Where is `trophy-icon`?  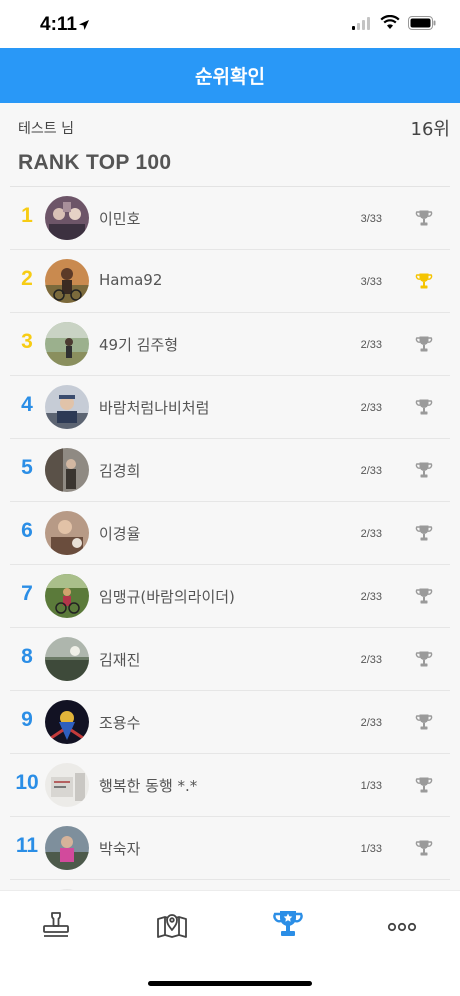 trophy-icon is located at coordinates (288, 926).